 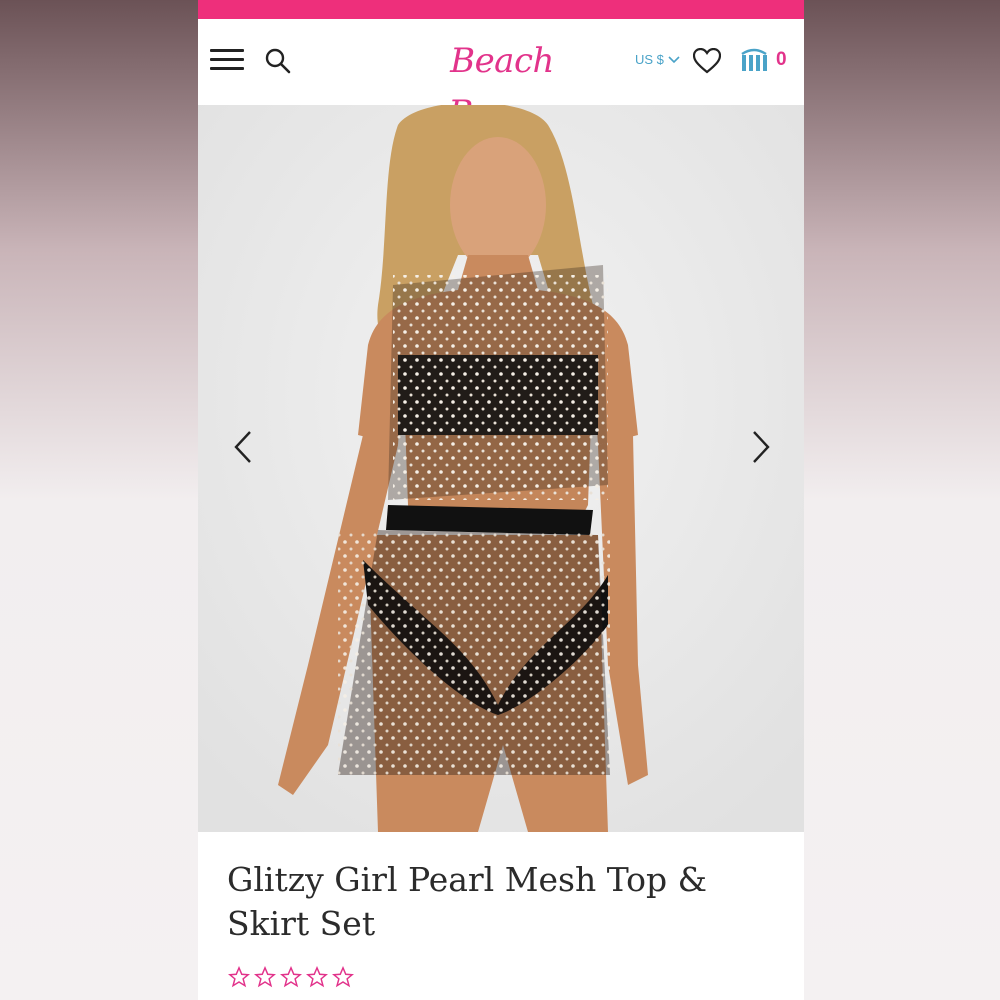 I want to click on site-header: Beach Bunny US $ 0, so click(x=501, y=76).